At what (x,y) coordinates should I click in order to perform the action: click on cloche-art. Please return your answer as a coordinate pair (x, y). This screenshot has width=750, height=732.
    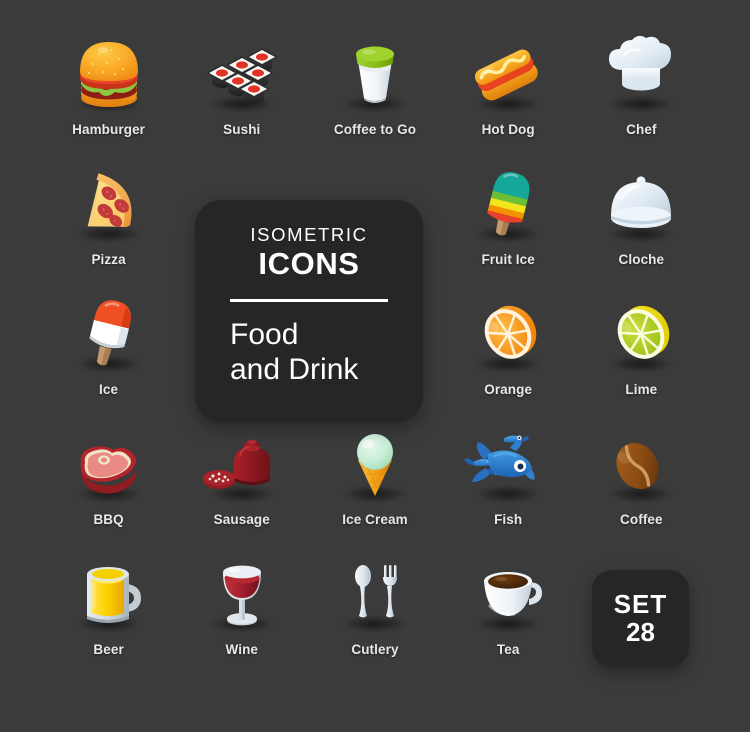
    Looking at the image, I should click on (641, 204).